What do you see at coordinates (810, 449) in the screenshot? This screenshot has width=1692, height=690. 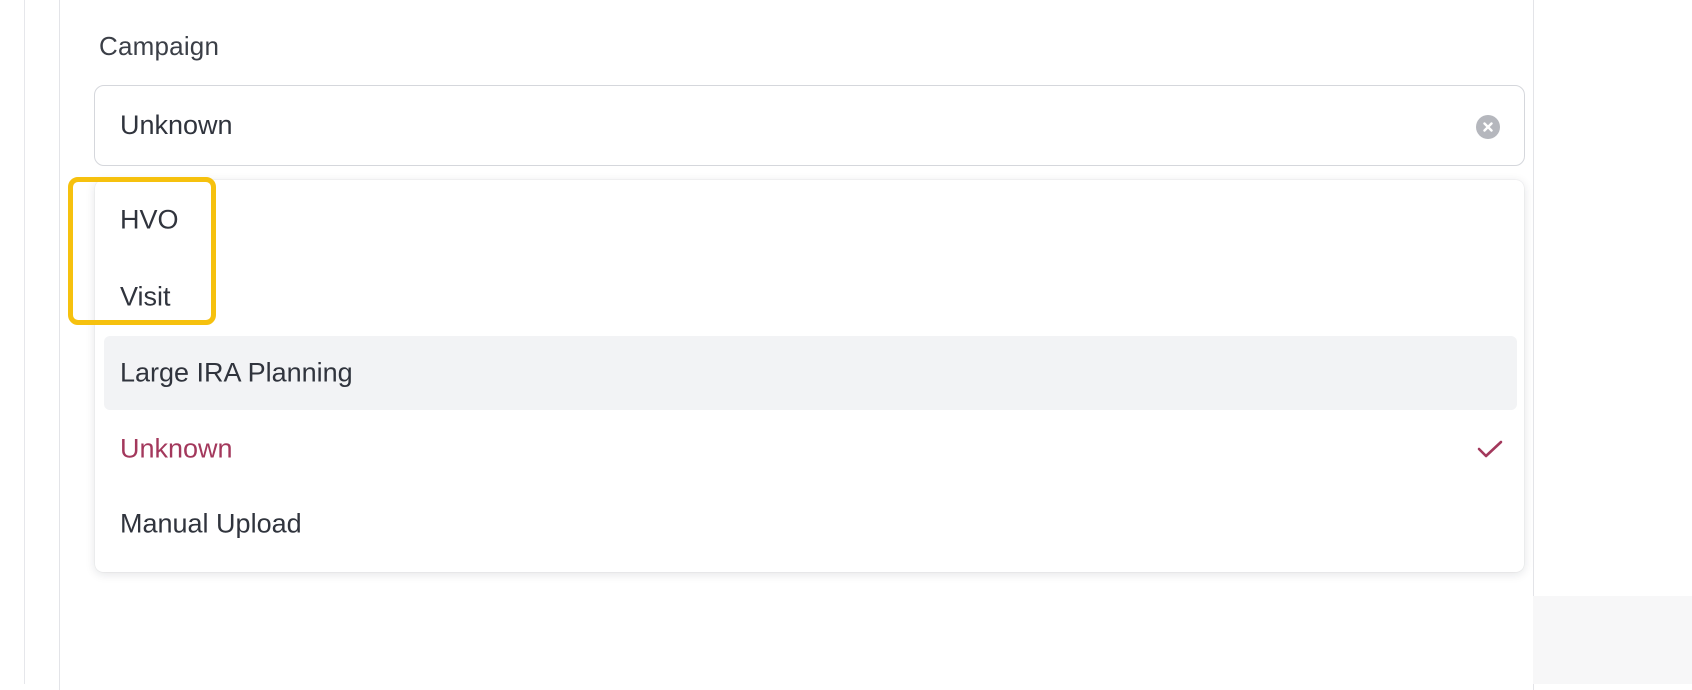 I see `option-unknown: Unknown` at bounding box center [810, 449].